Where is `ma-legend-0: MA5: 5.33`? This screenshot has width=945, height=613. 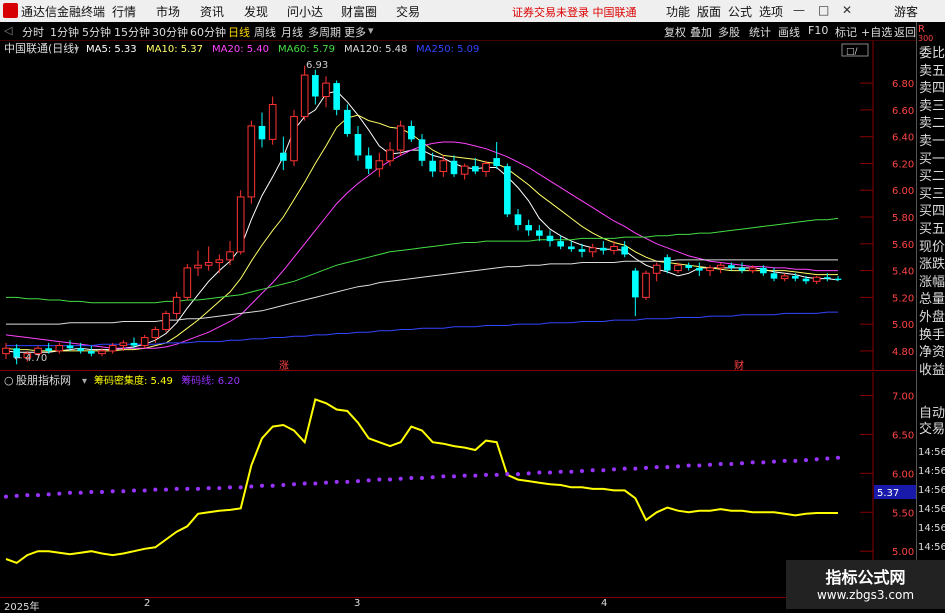 ma-legend-0: MA5: 5.33 is located at coordinates (111, 49).